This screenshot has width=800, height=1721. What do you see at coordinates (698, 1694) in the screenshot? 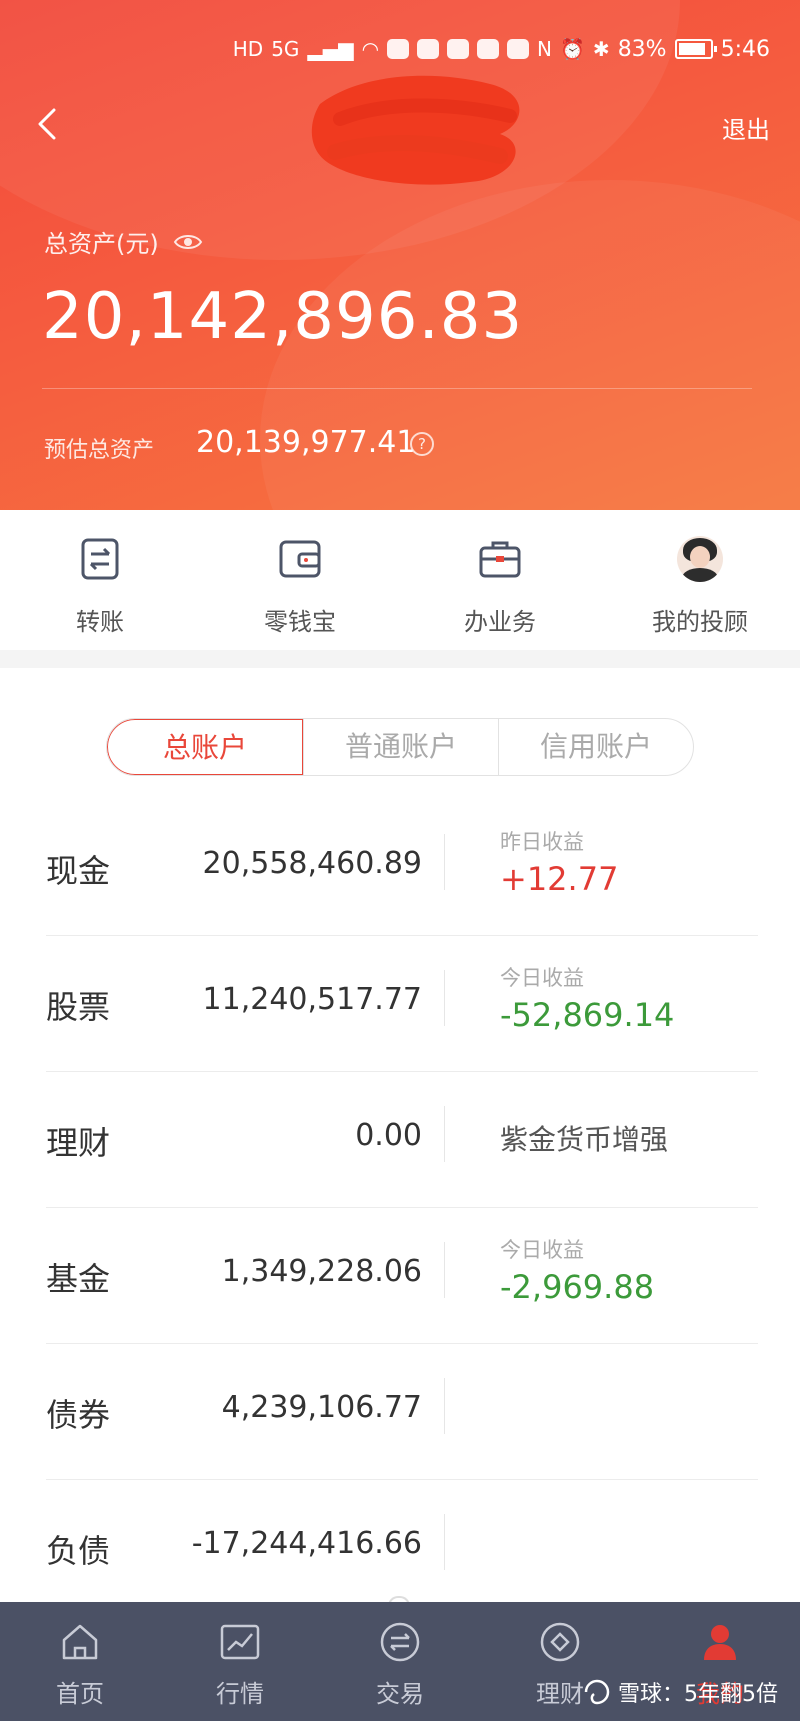
I see `watermark-text: 雪球：5年翻5倍` at bounding box center [698, 1694].